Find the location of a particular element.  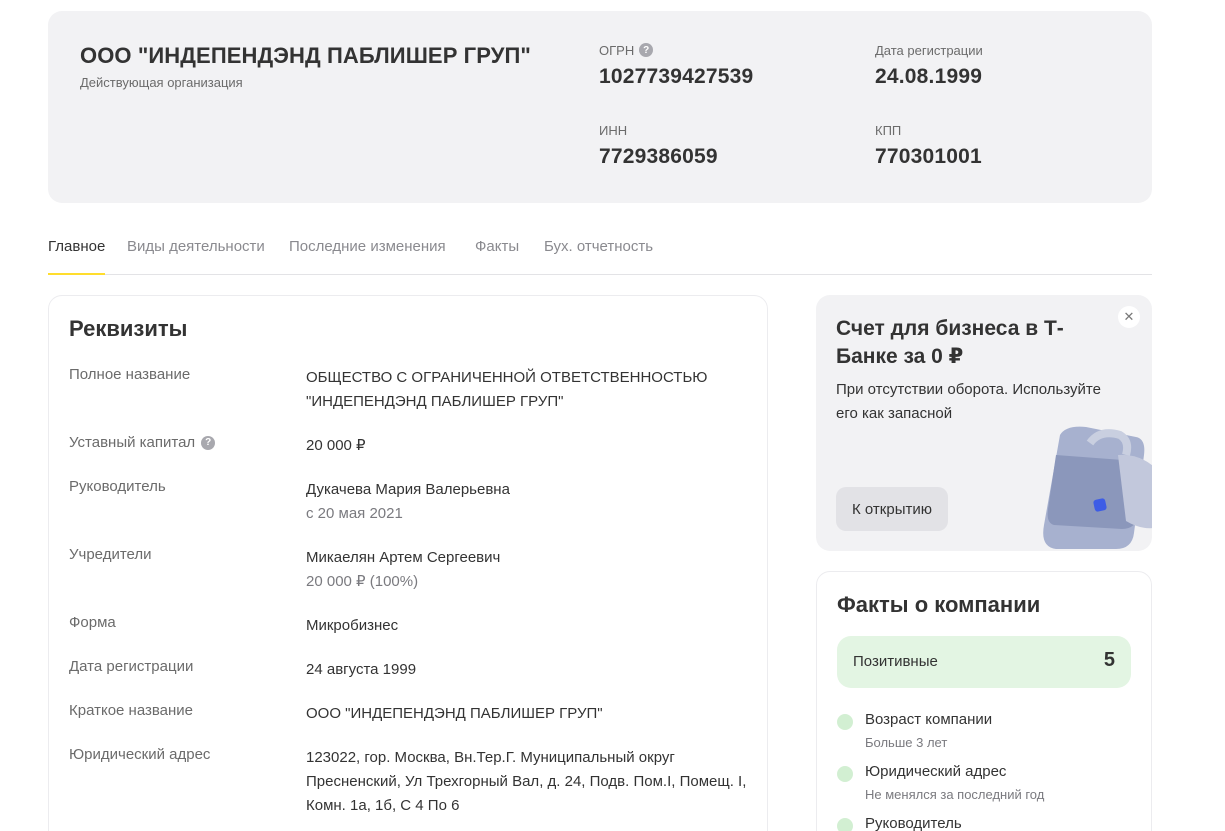

req-label: Форма is located at coordinates (92, 622).